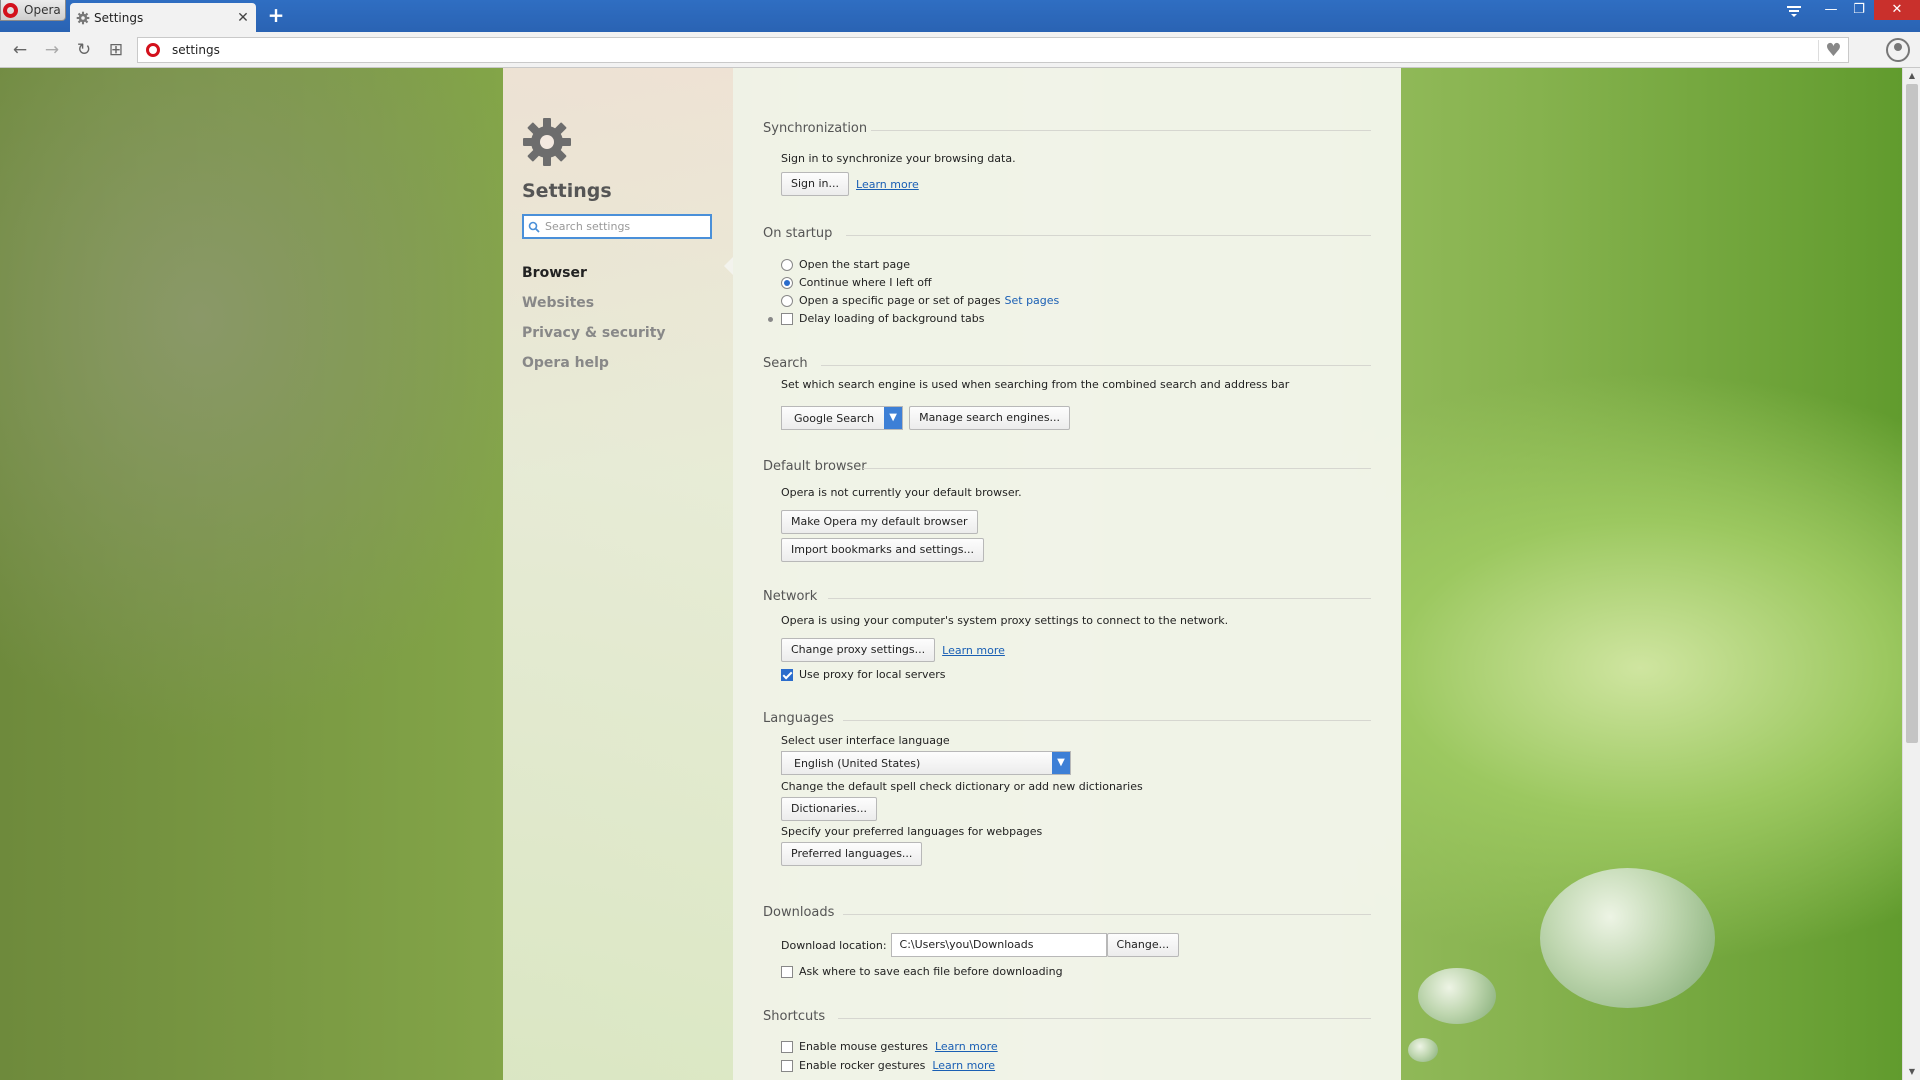 The image size is (1920, 1080). I want to click on search-input, so click(625, 226).